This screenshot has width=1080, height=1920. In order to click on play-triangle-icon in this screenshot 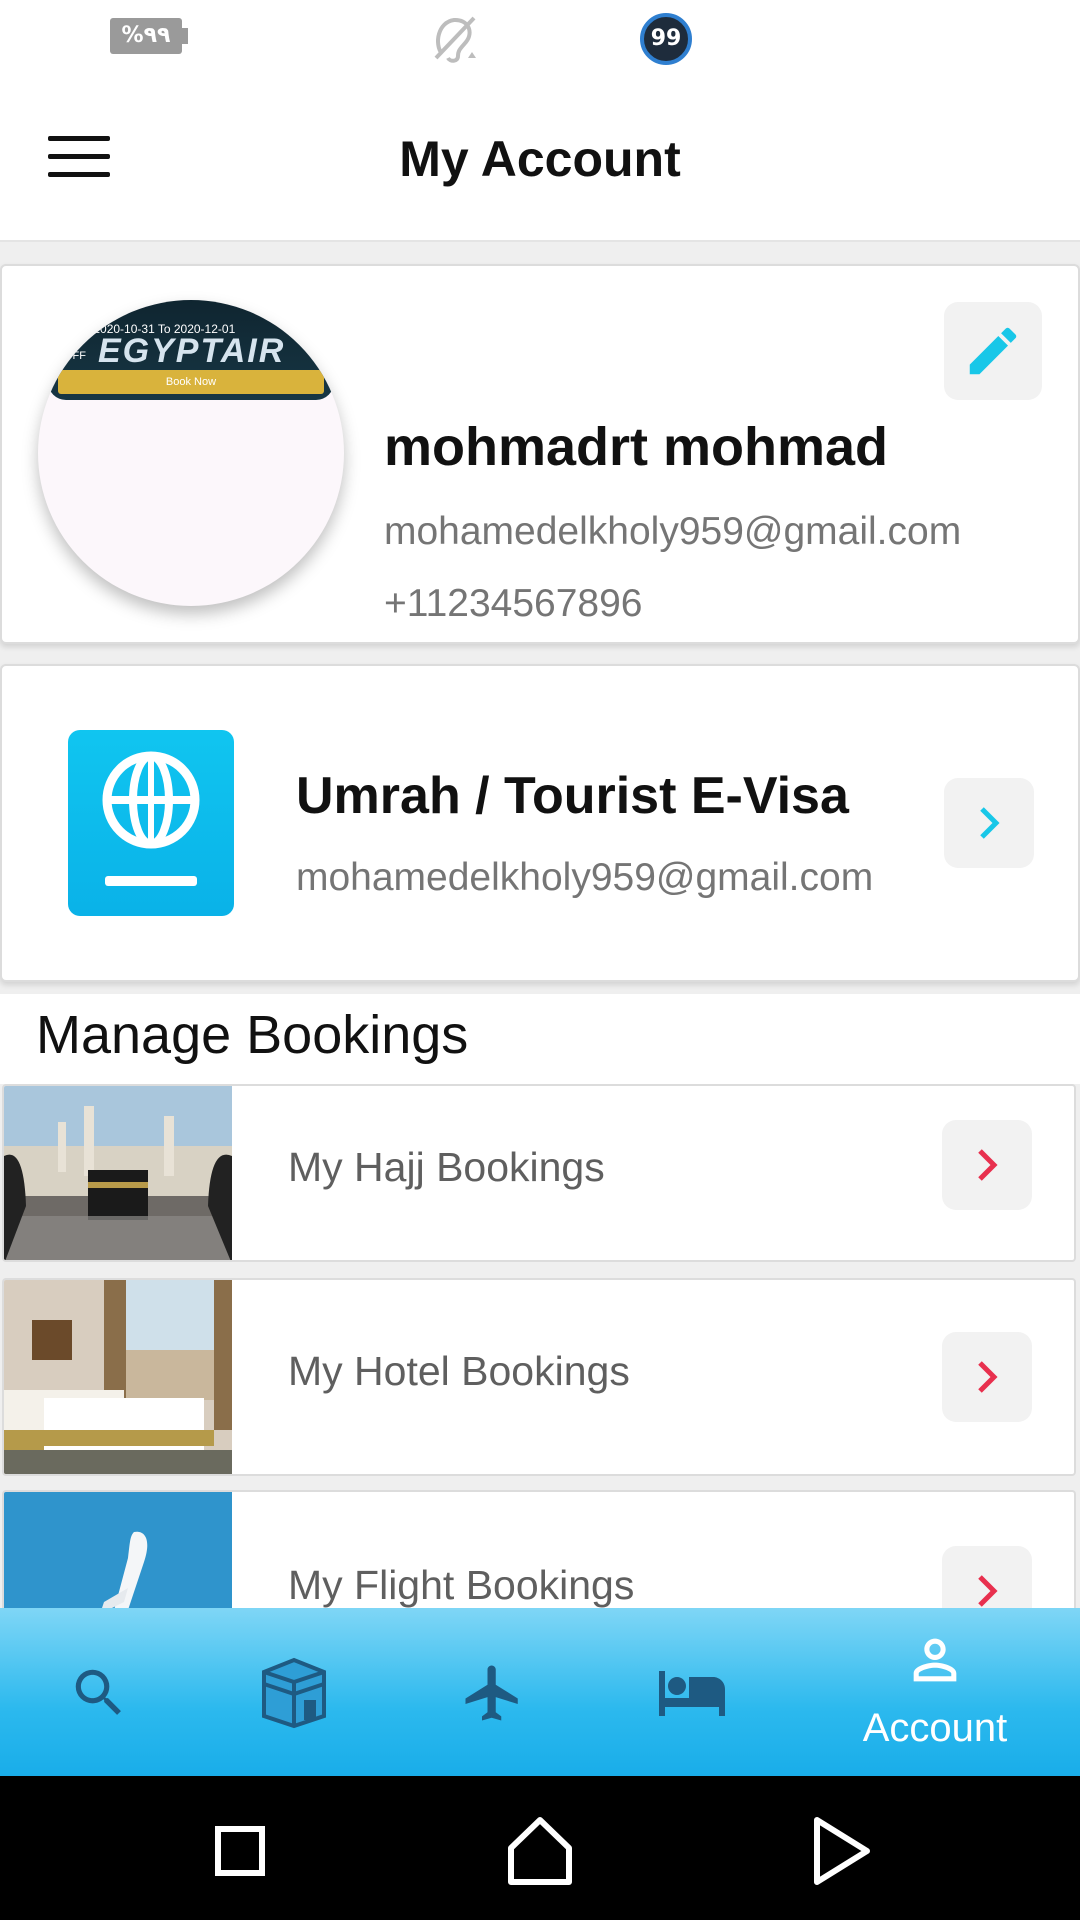, I will do `click(842, 1851)`.